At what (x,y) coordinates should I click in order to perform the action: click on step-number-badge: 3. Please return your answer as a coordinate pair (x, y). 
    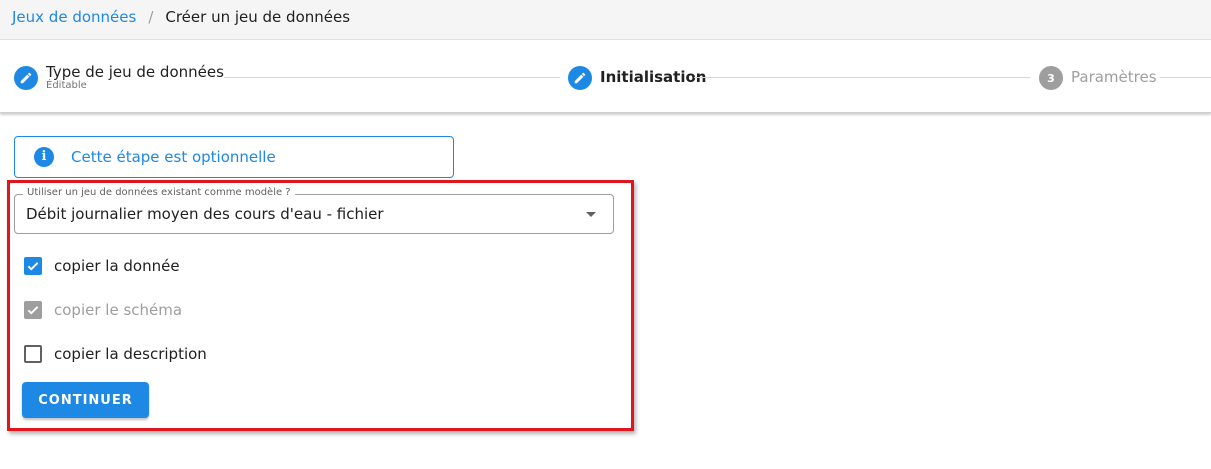
    Looking at the image, I should click on (1051, 78).